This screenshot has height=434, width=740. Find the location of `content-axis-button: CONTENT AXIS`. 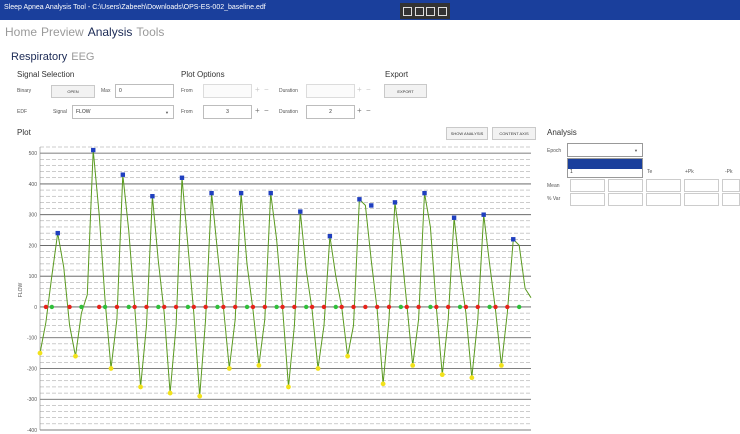

content-axis-button: CONTENT AXIS is located at coordinates (514, 133).